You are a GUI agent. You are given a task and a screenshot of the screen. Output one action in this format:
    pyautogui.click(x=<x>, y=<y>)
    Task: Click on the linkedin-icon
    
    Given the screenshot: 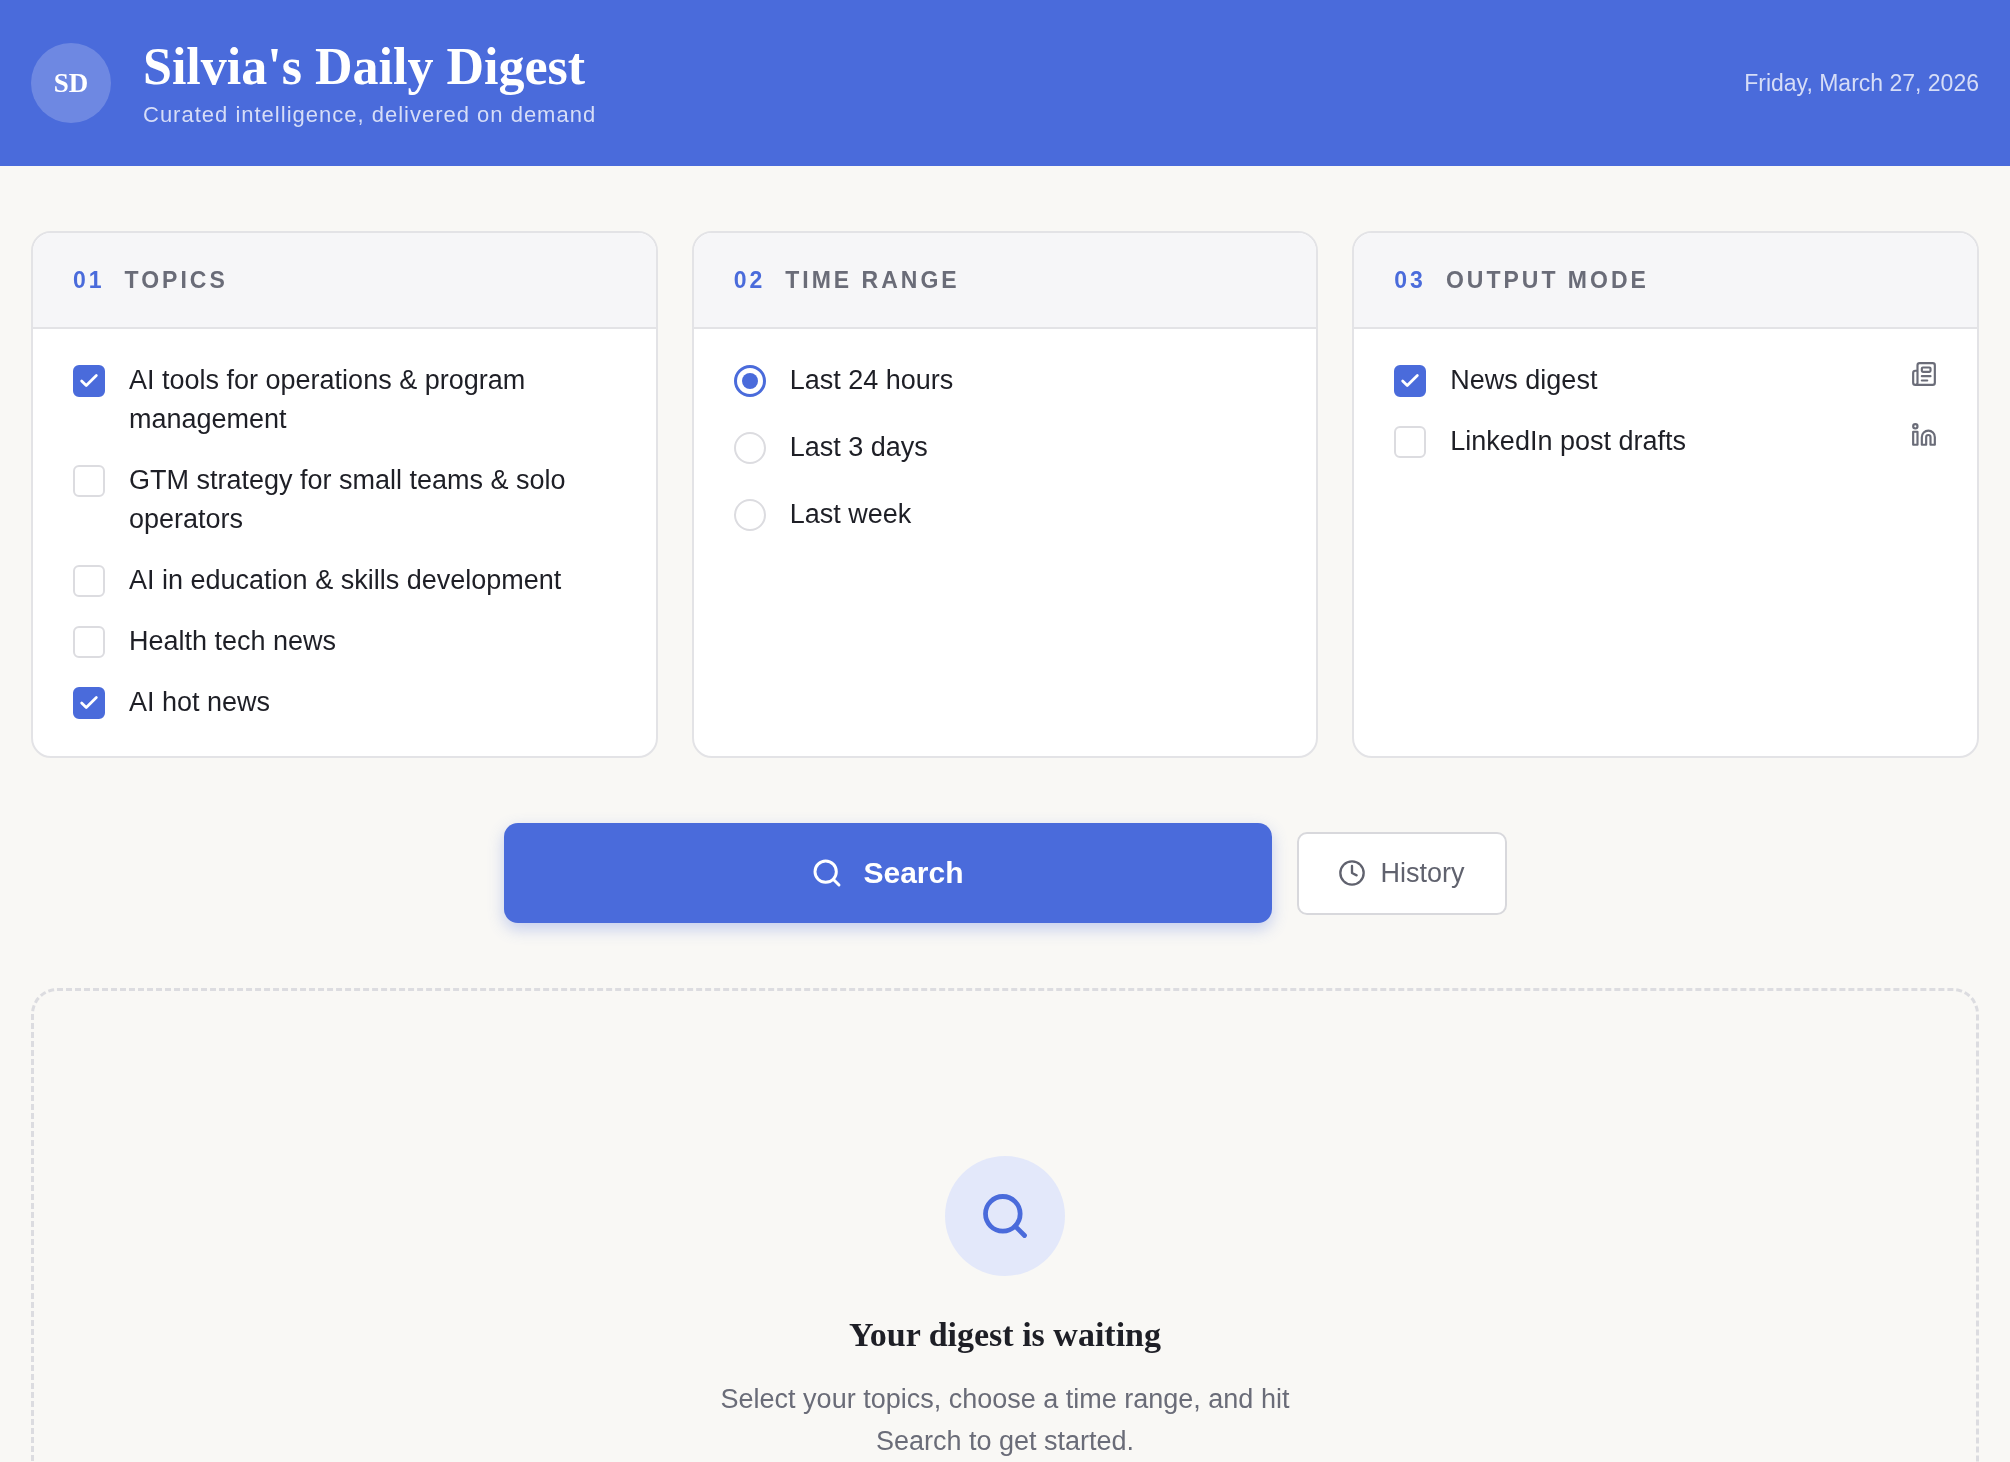 What is the action you would take?
    pyautogui.click(x=1924, y=435)
    